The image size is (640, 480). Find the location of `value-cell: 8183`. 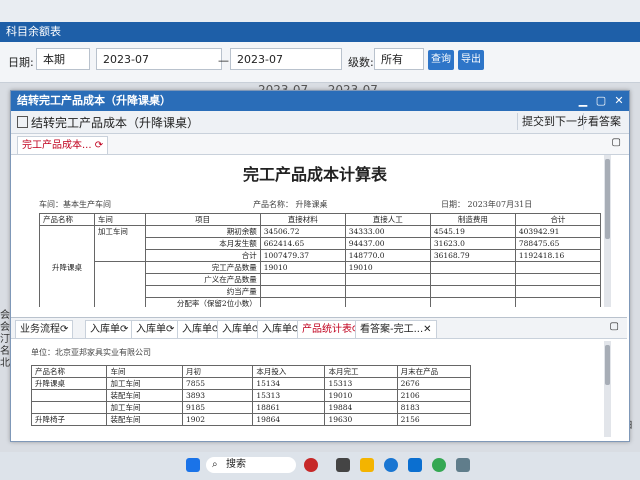

value-cell: 8183 is located at coordinates (434, 407).